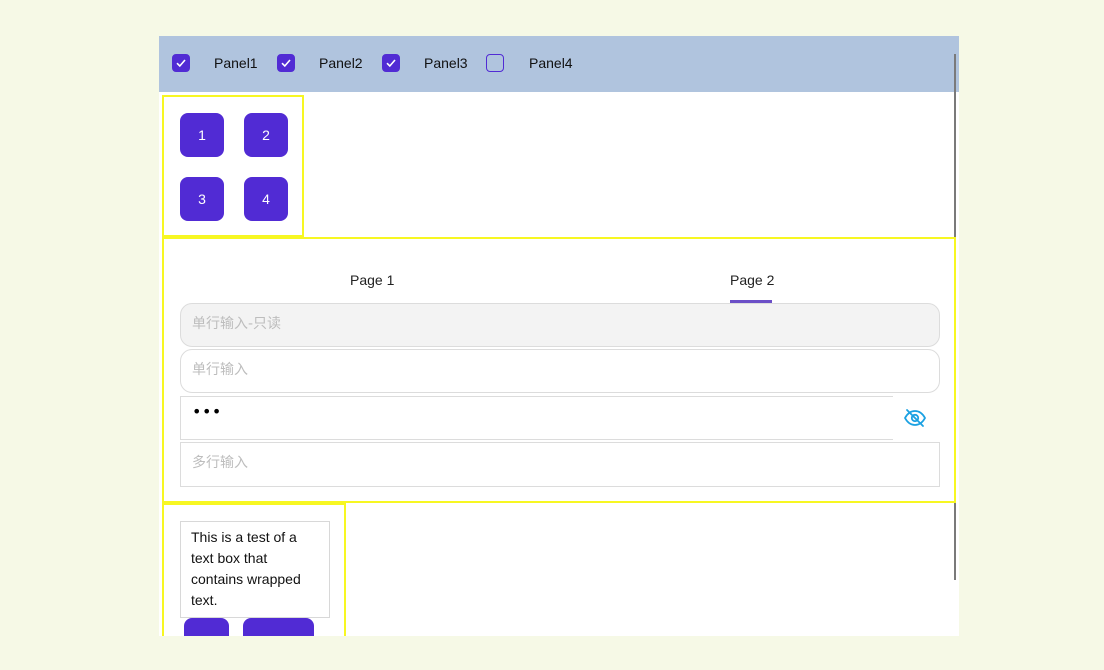  I want to click on eye-off-icon, so click(915, 418).